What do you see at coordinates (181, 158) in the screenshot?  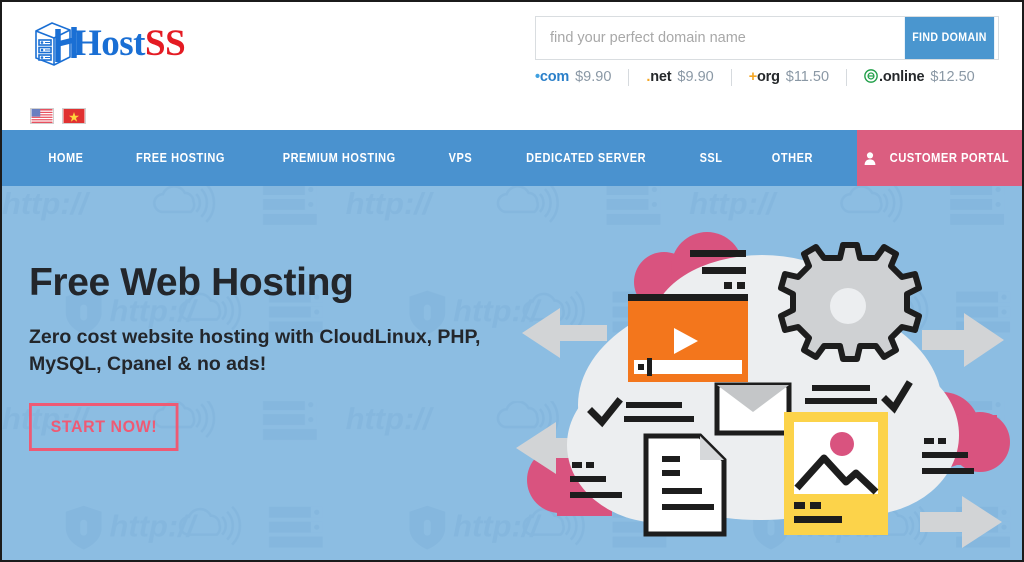 I see `nav-item-free-hosting: FREE HOSTING` at bounding box center [181, 158].